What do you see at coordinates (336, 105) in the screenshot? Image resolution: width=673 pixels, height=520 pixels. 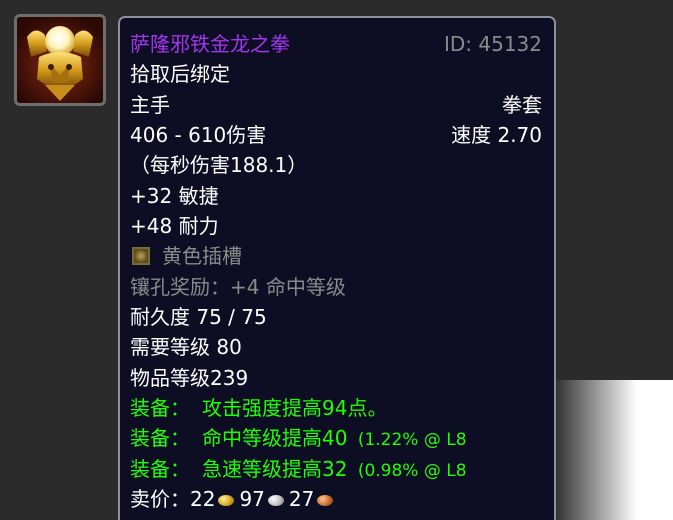 I see `slot-row: 主手 拳套` at bounding box center [336, 105].